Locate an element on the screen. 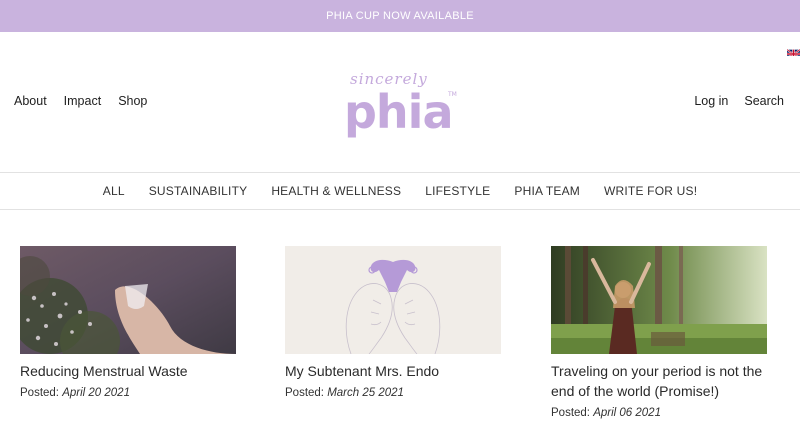 The image size is (800, 433). main-nav: About Impact Shop is located at coordinates (80, 101).